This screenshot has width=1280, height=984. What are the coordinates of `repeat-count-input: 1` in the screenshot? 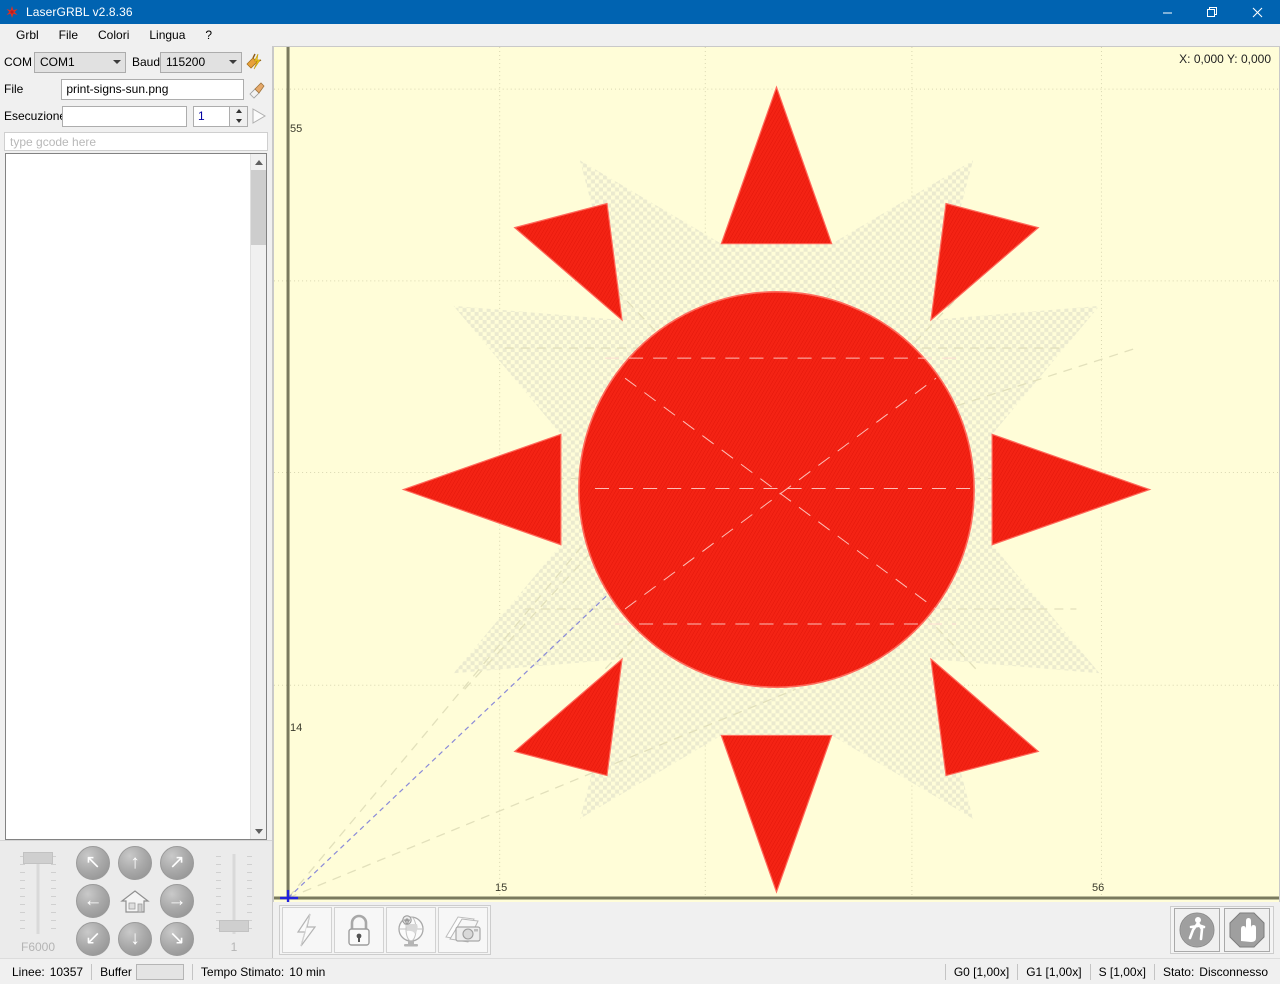 It's located at (211, 116).